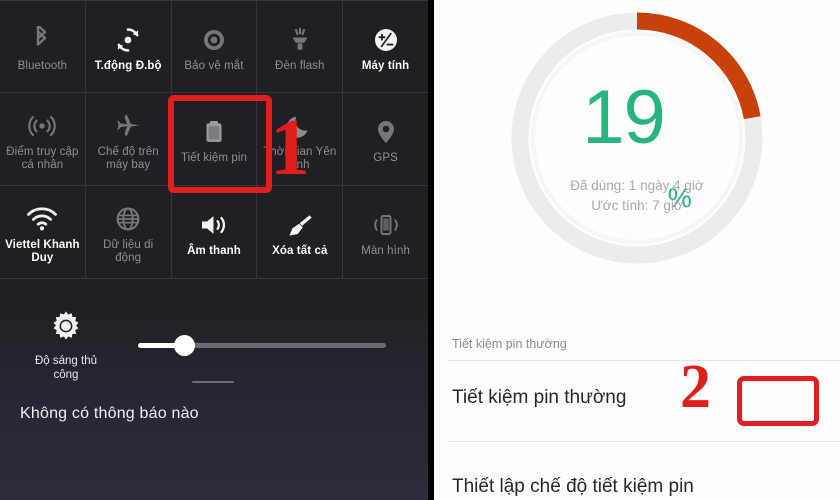 The image size is (840, 500). I want to click on brightness-toggle: Độ sáng thủ công, so click(66, 345).